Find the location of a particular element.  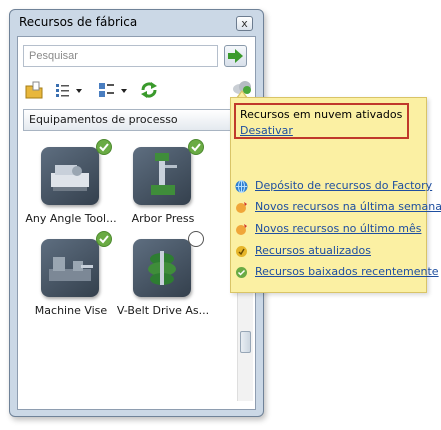

title-bar: Recursos de fábrica x is located at coordinates (136, 22).